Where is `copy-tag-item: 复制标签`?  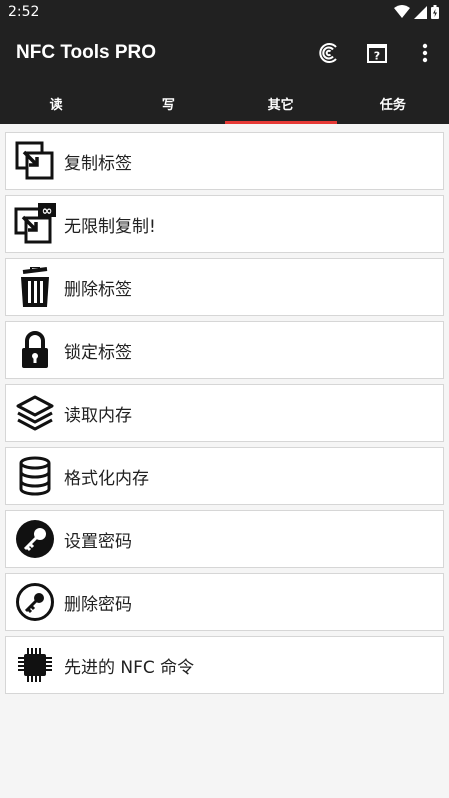
copy-tag-item: 复制标签 is located at coordinates (224, 161).